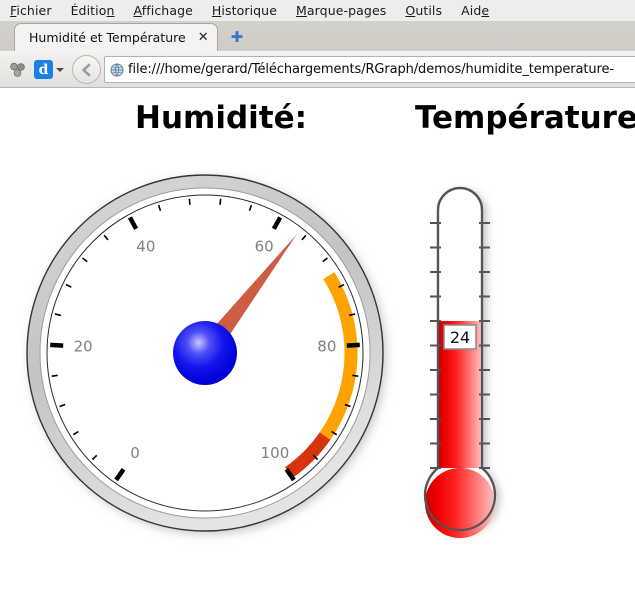 The image size is (635, 604). I want to click on tab-label: Humidité et Température, so click(107, 37).